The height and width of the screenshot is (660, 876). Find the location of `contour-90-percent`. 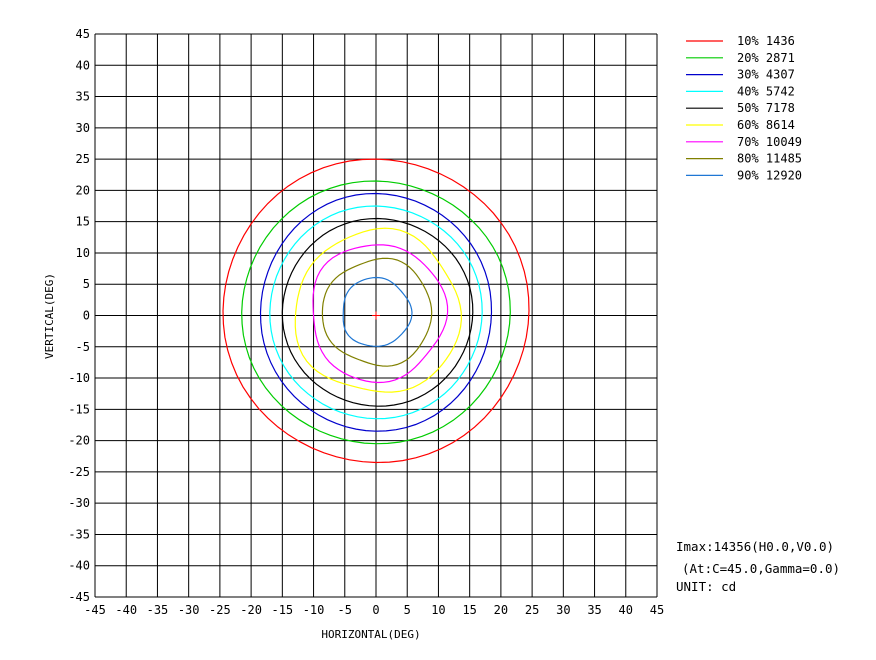

contour-90-percent is located at coordinates (377, 311).